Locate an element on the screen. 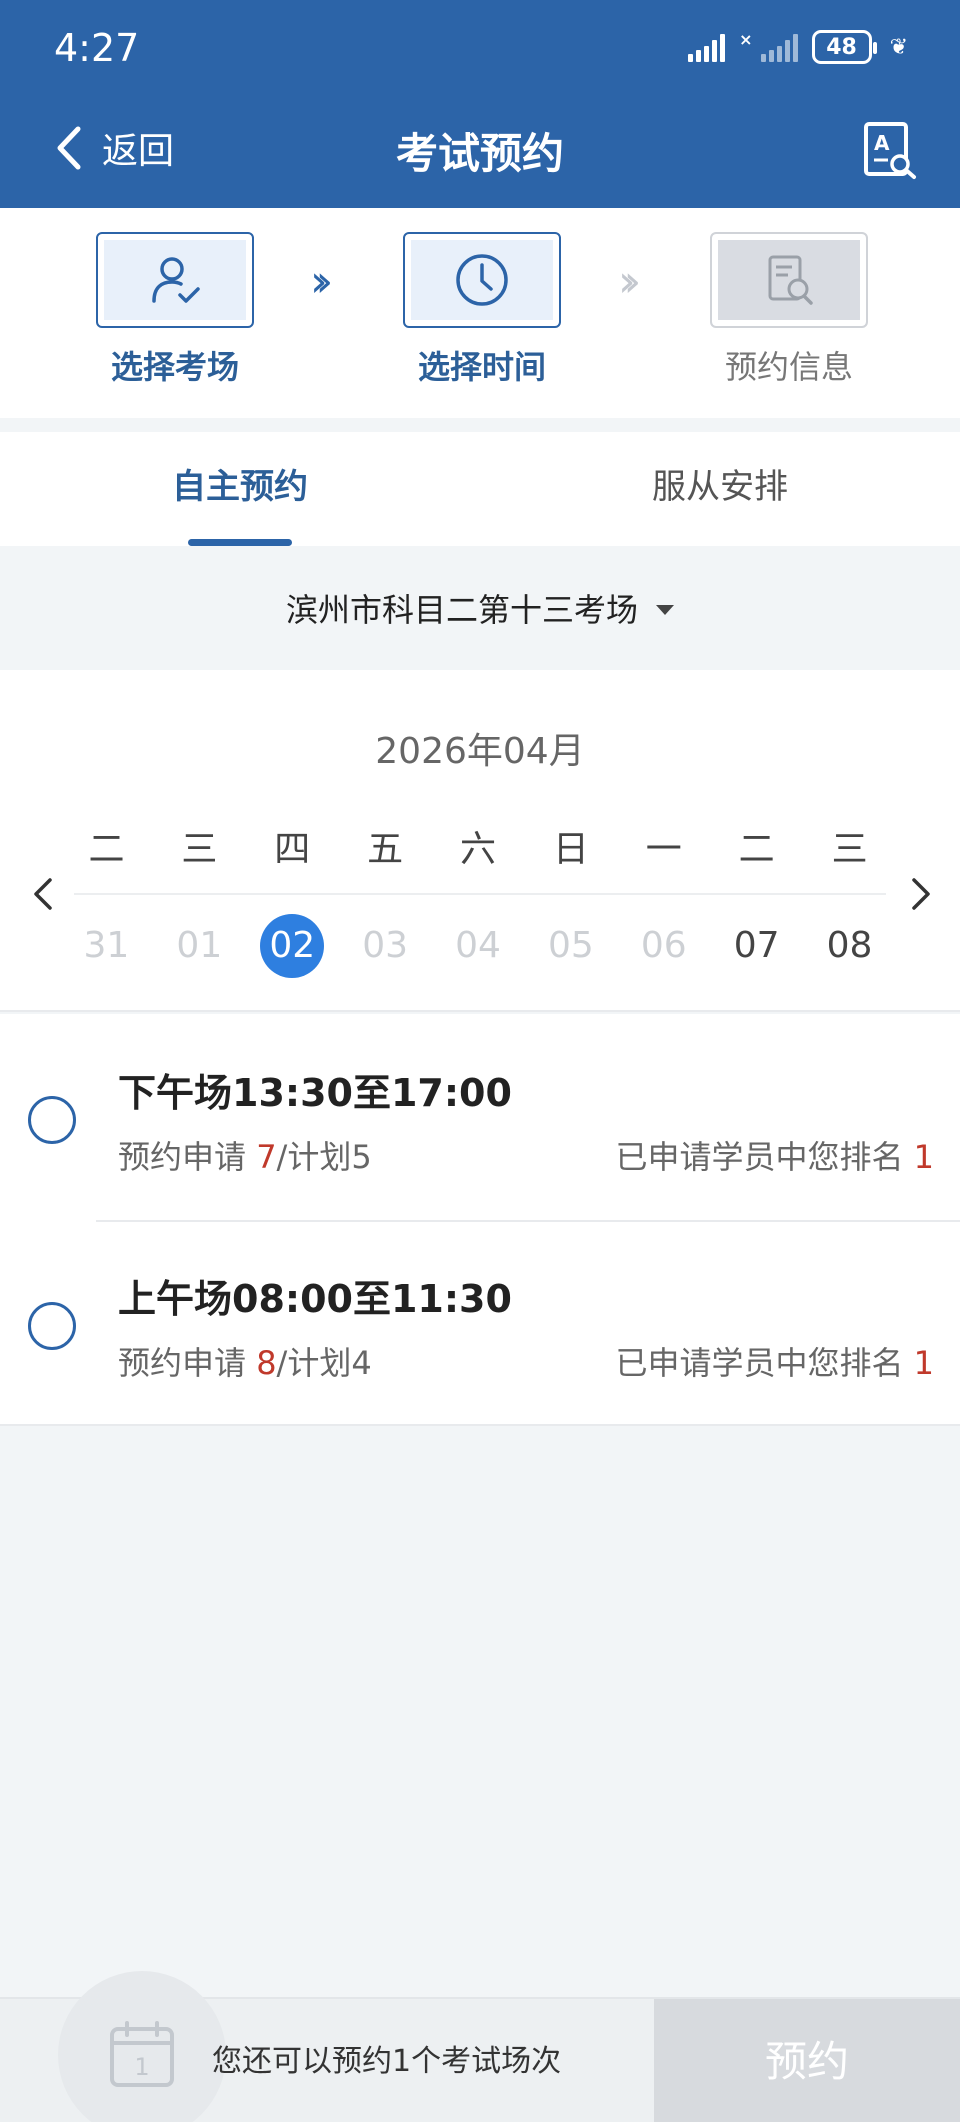  apply-count: 8 is located at coordinates (266, 1363).